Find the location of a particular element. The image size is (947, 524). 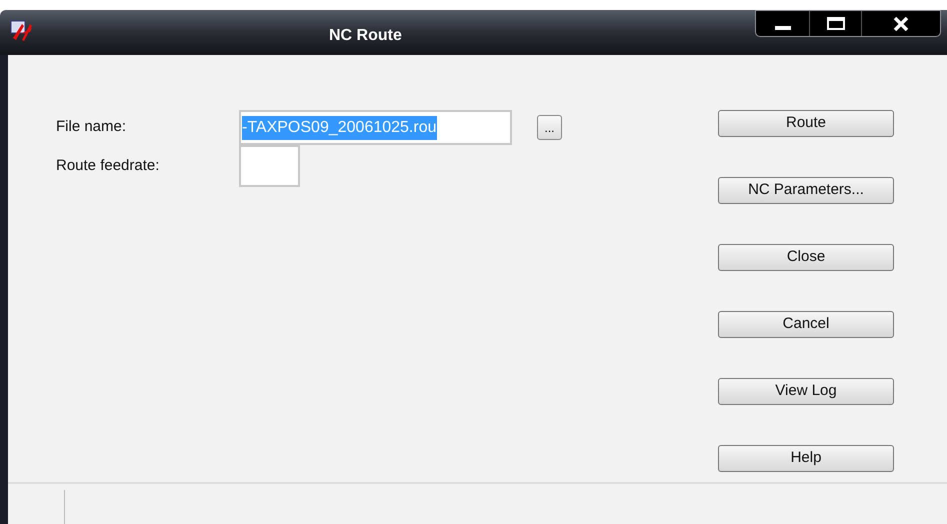

feedrate-field is located at coordinates (269, 166).